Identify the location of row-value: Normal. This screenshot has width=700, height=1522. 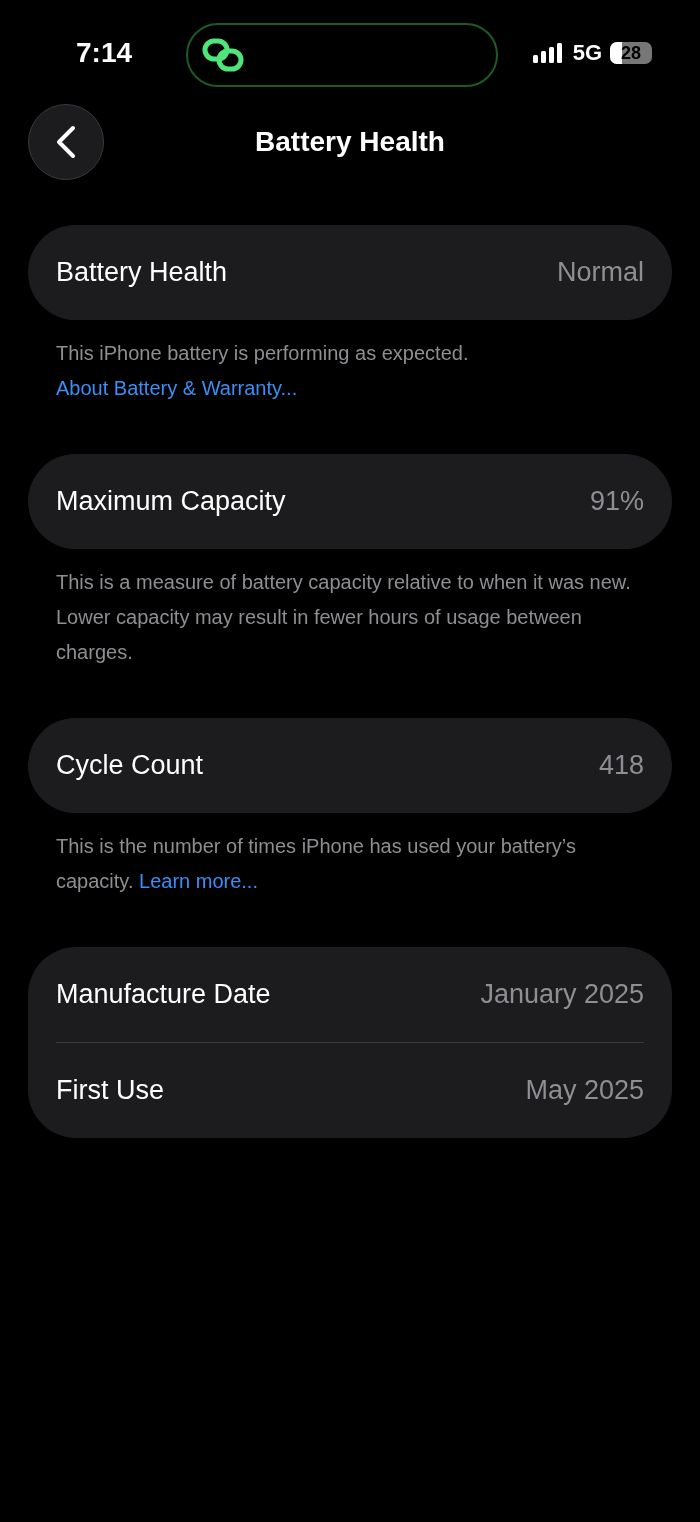
(600, 272).